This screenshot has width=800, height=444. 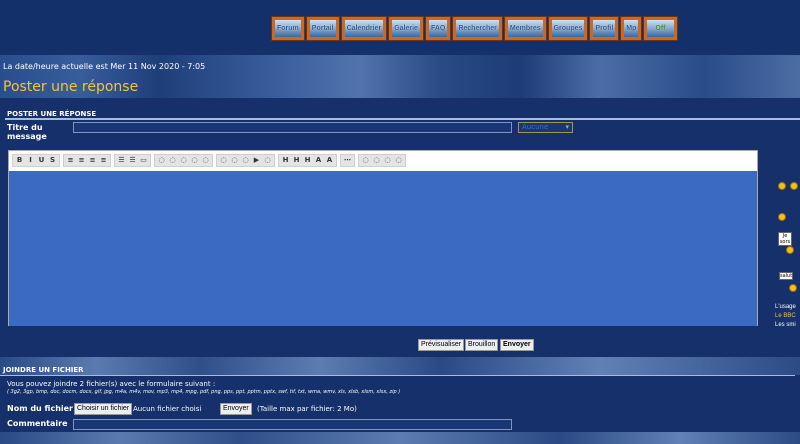 I want to click on bbcode-link: Le BBC, so click(x=785, y=316).